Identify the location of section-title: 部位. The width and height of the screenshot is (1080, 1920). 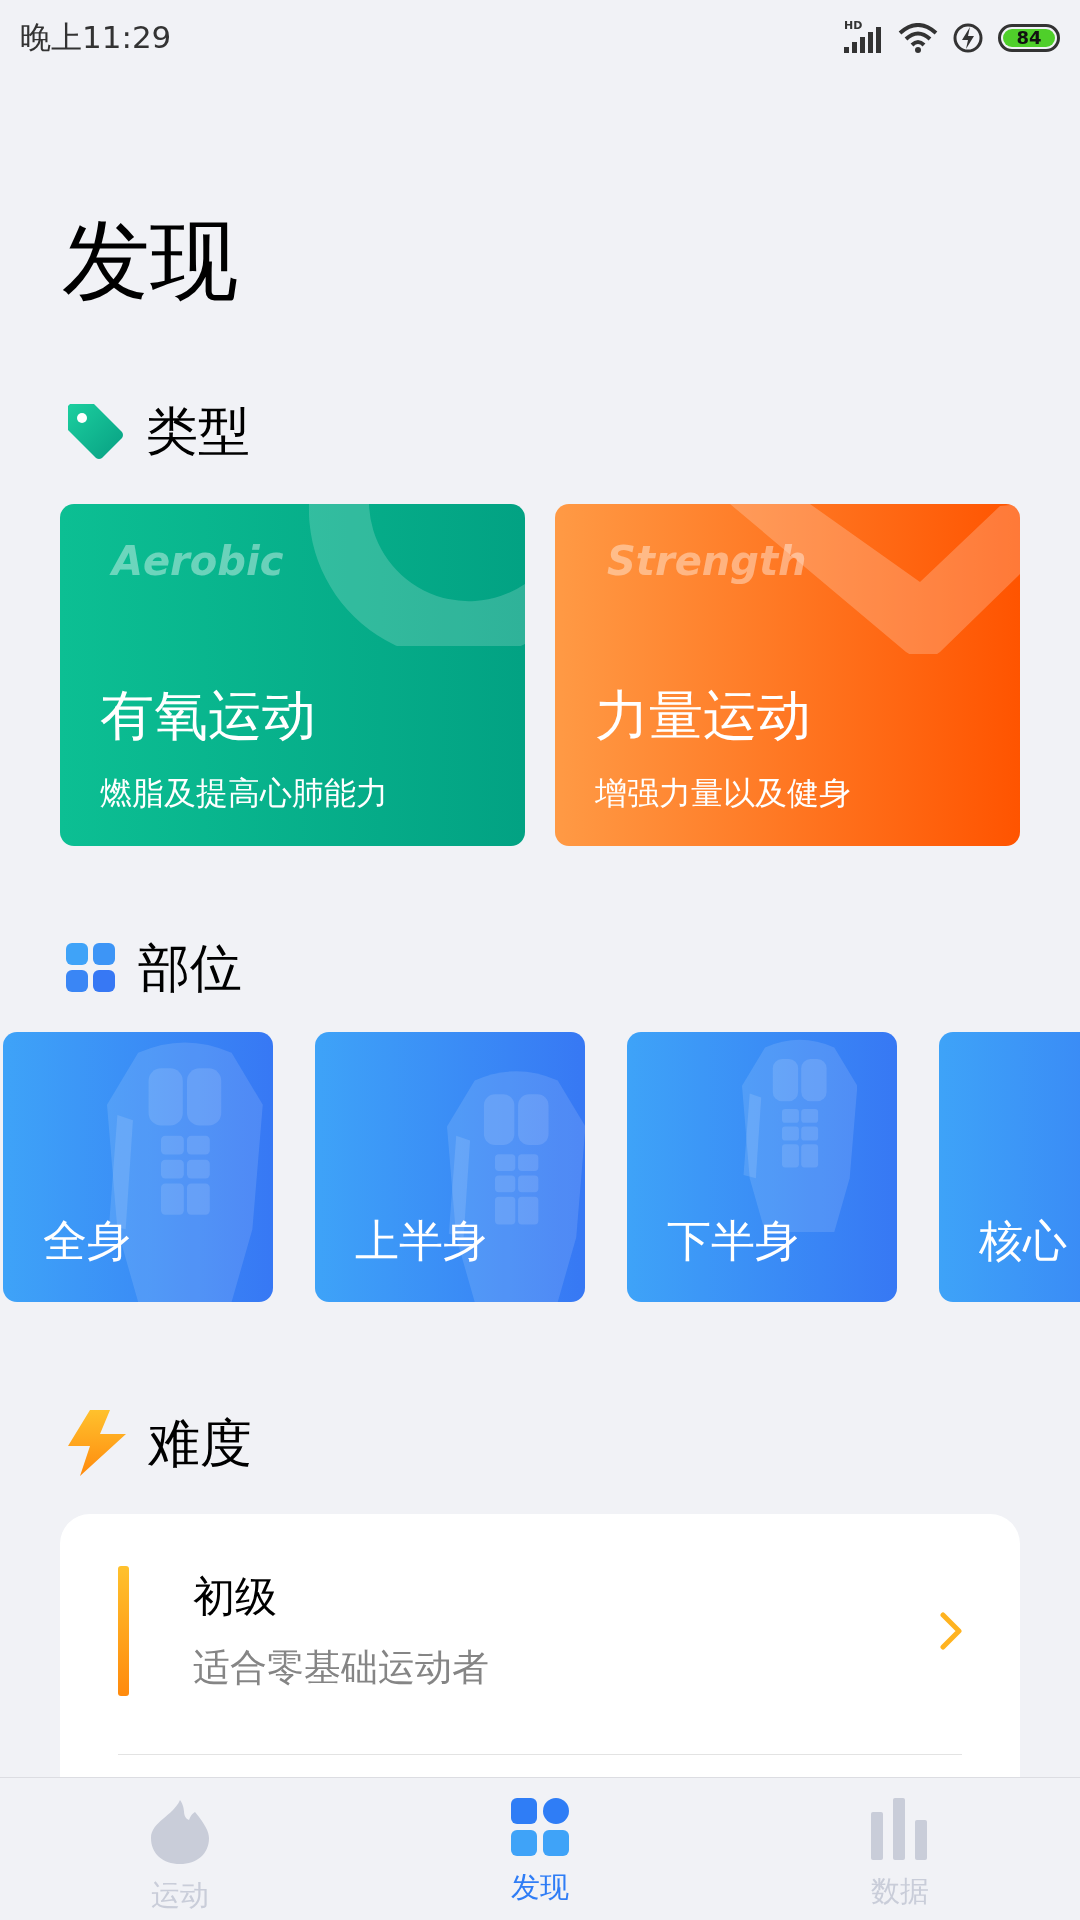
(190, 968).